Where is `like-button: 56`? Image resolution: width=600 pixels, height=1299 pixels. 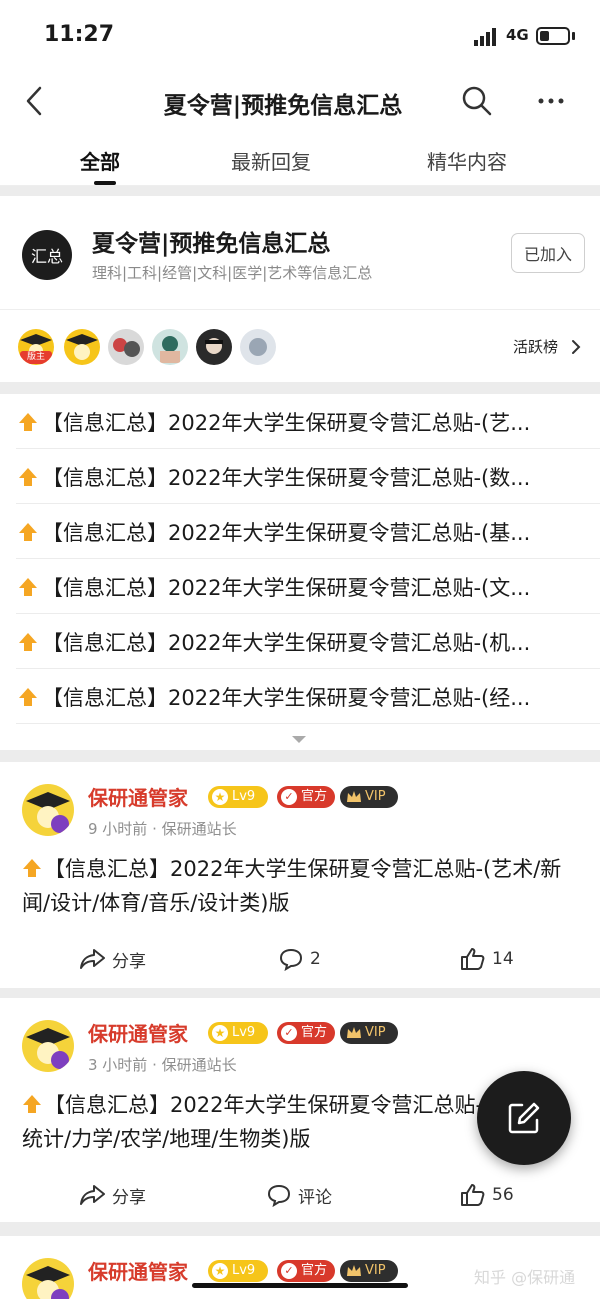 like-button: 56 is located at coordinates (487, 1195).